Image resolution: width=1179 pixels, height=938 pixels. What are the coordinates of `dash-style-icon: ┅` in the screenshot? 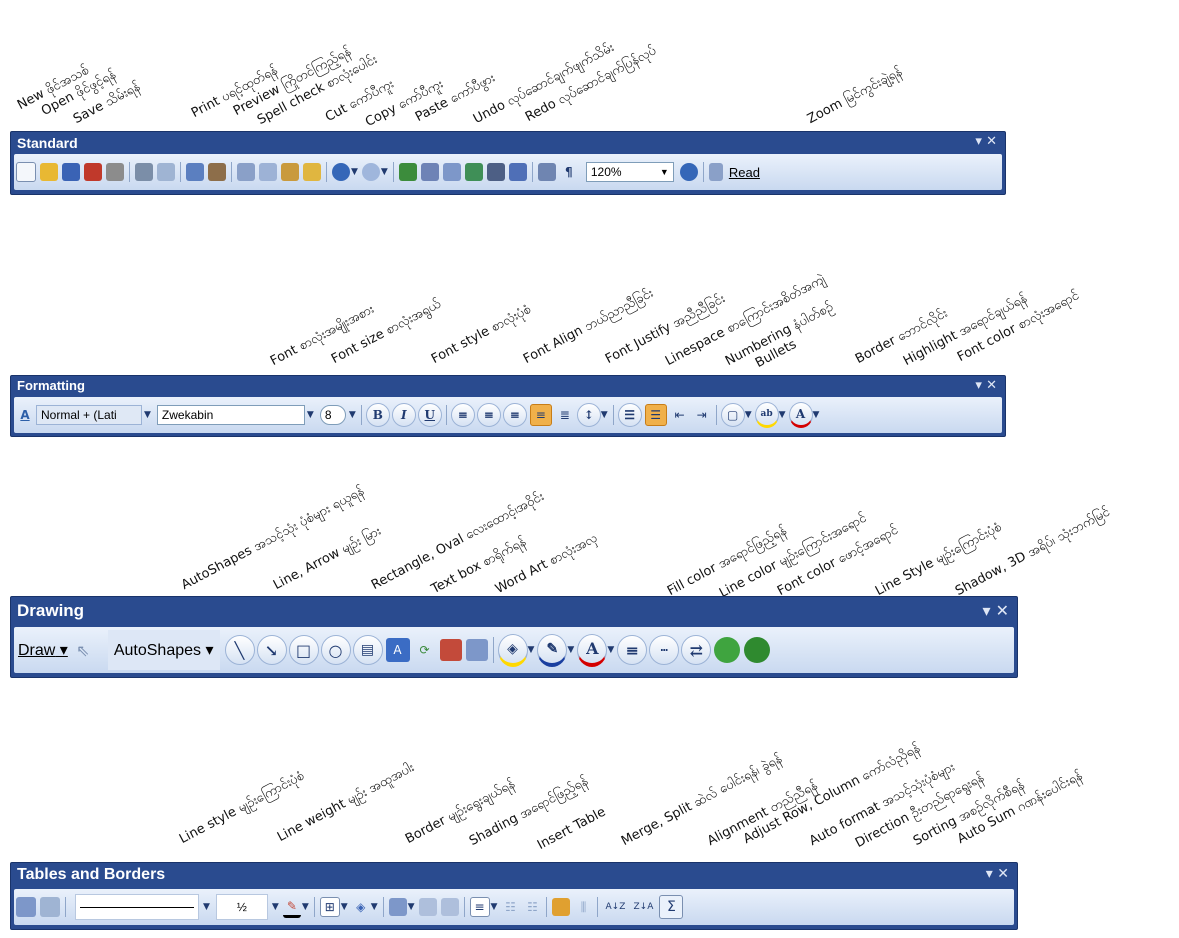 It's located at (664, 650).